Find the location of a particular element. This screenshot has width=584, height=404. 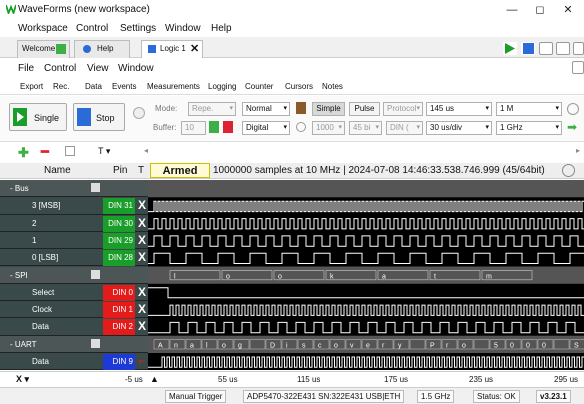

menu-control: Control is located at coordinates (92, 28).